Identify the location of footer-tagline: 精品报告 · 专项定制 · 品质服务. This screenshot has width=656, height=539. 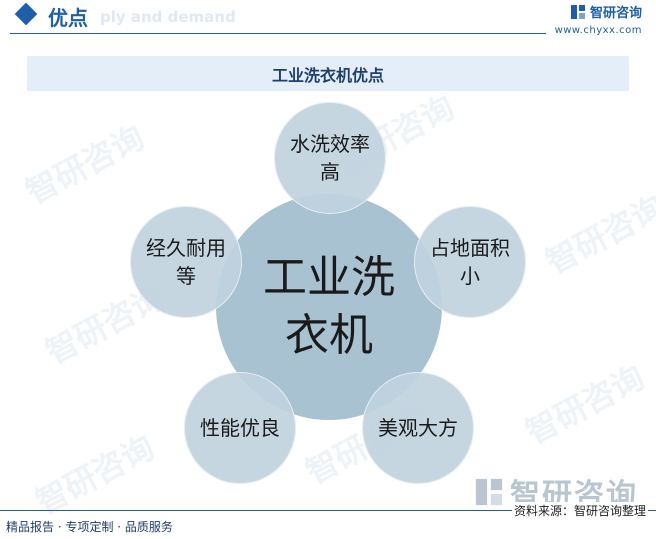
(89, 527).